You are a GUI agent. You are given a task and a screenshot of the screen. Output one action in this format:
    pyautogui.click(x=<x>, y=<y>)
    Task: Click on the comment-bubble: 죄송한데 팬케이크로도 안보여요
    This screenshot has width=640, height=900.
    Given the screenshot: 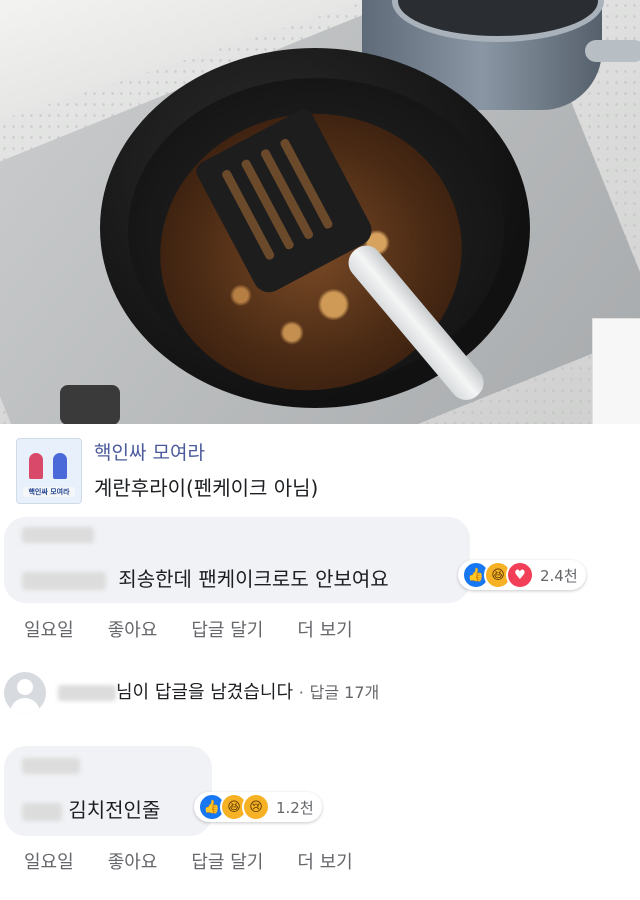 What is the action you would take?
    pyautogui.click(x=237, y=560)
    